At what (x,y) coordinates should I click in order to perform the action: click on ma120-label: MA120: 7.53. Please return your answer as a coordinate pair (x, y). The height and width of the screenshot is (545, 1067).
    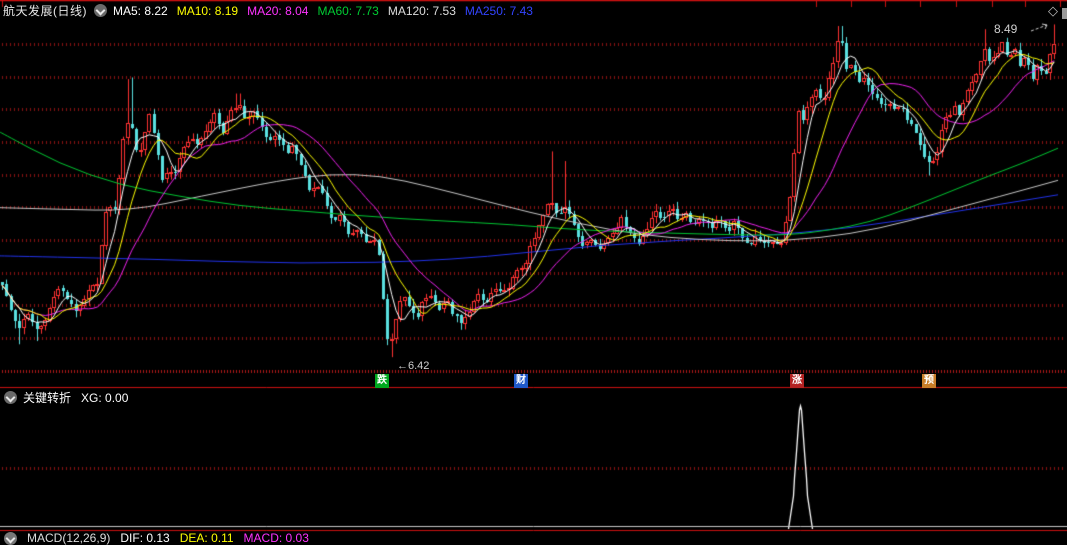
    Looking at the image, I should click on (421, 10).